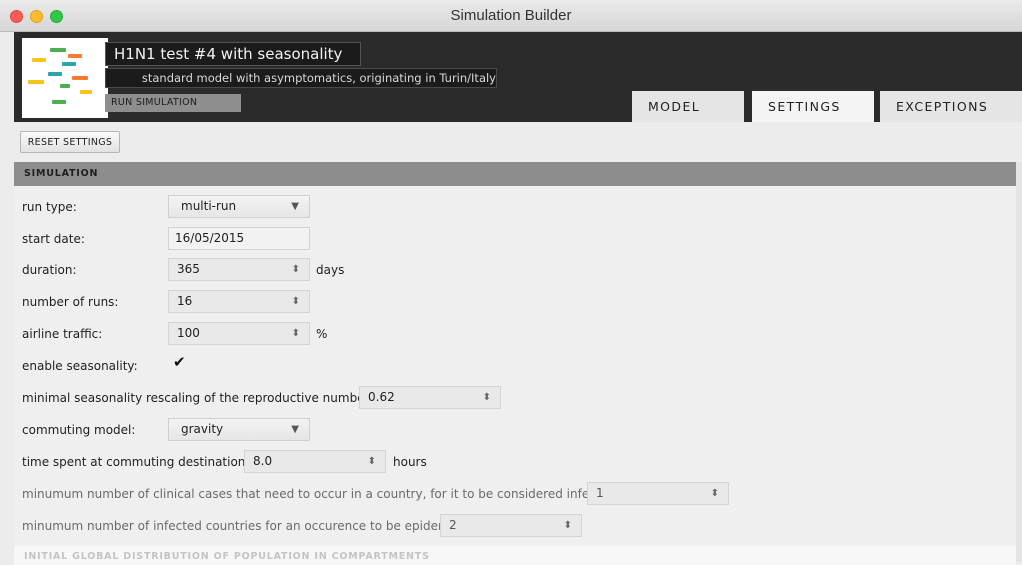  Describe the element at coordinates (136, 462) in the screenshot. I see `commuting-time-label: time spent at commuting destination:` at that location.